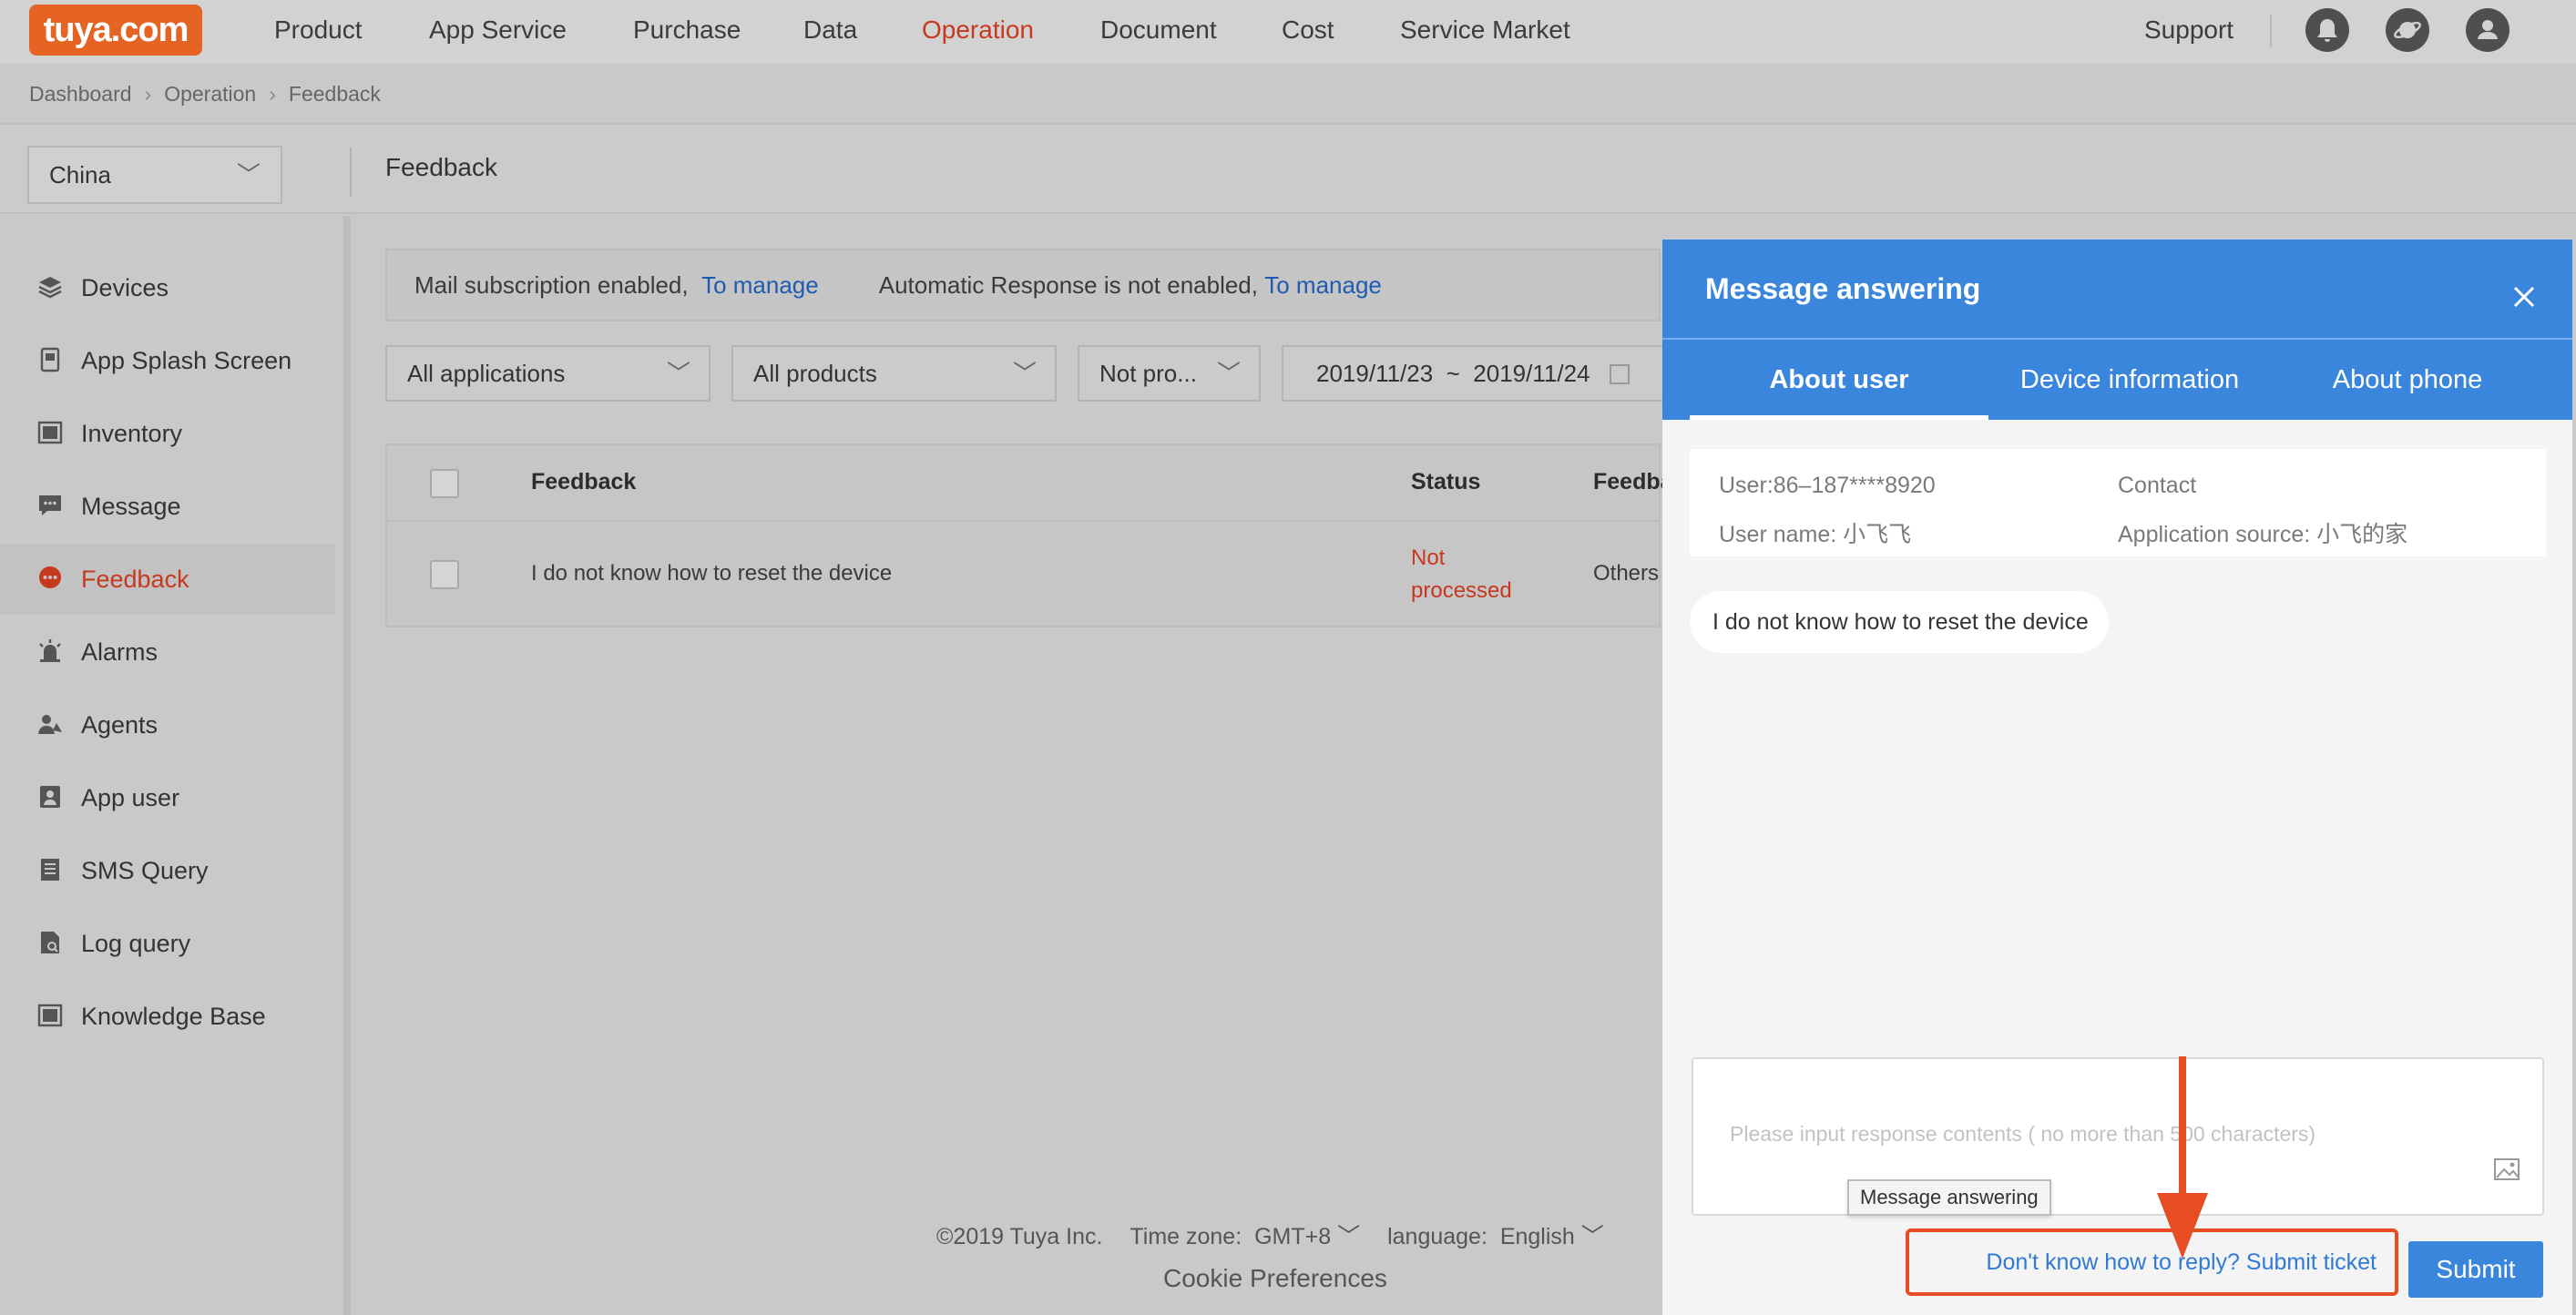 This screenshot has width=2576, height=1315. I want to click on user-message-bubble: I do not know how to reset the device, so click(1899, 622).